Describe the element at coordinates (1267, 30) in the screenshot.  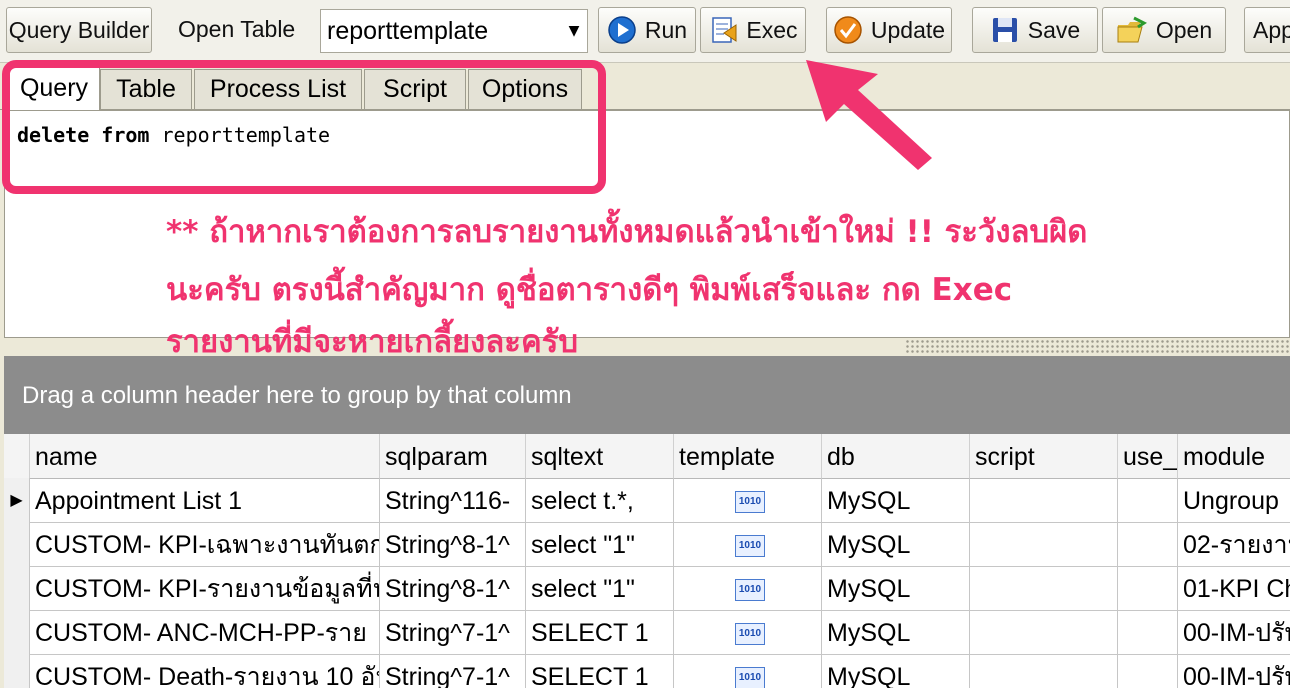
I see `app-button: App` at that location.